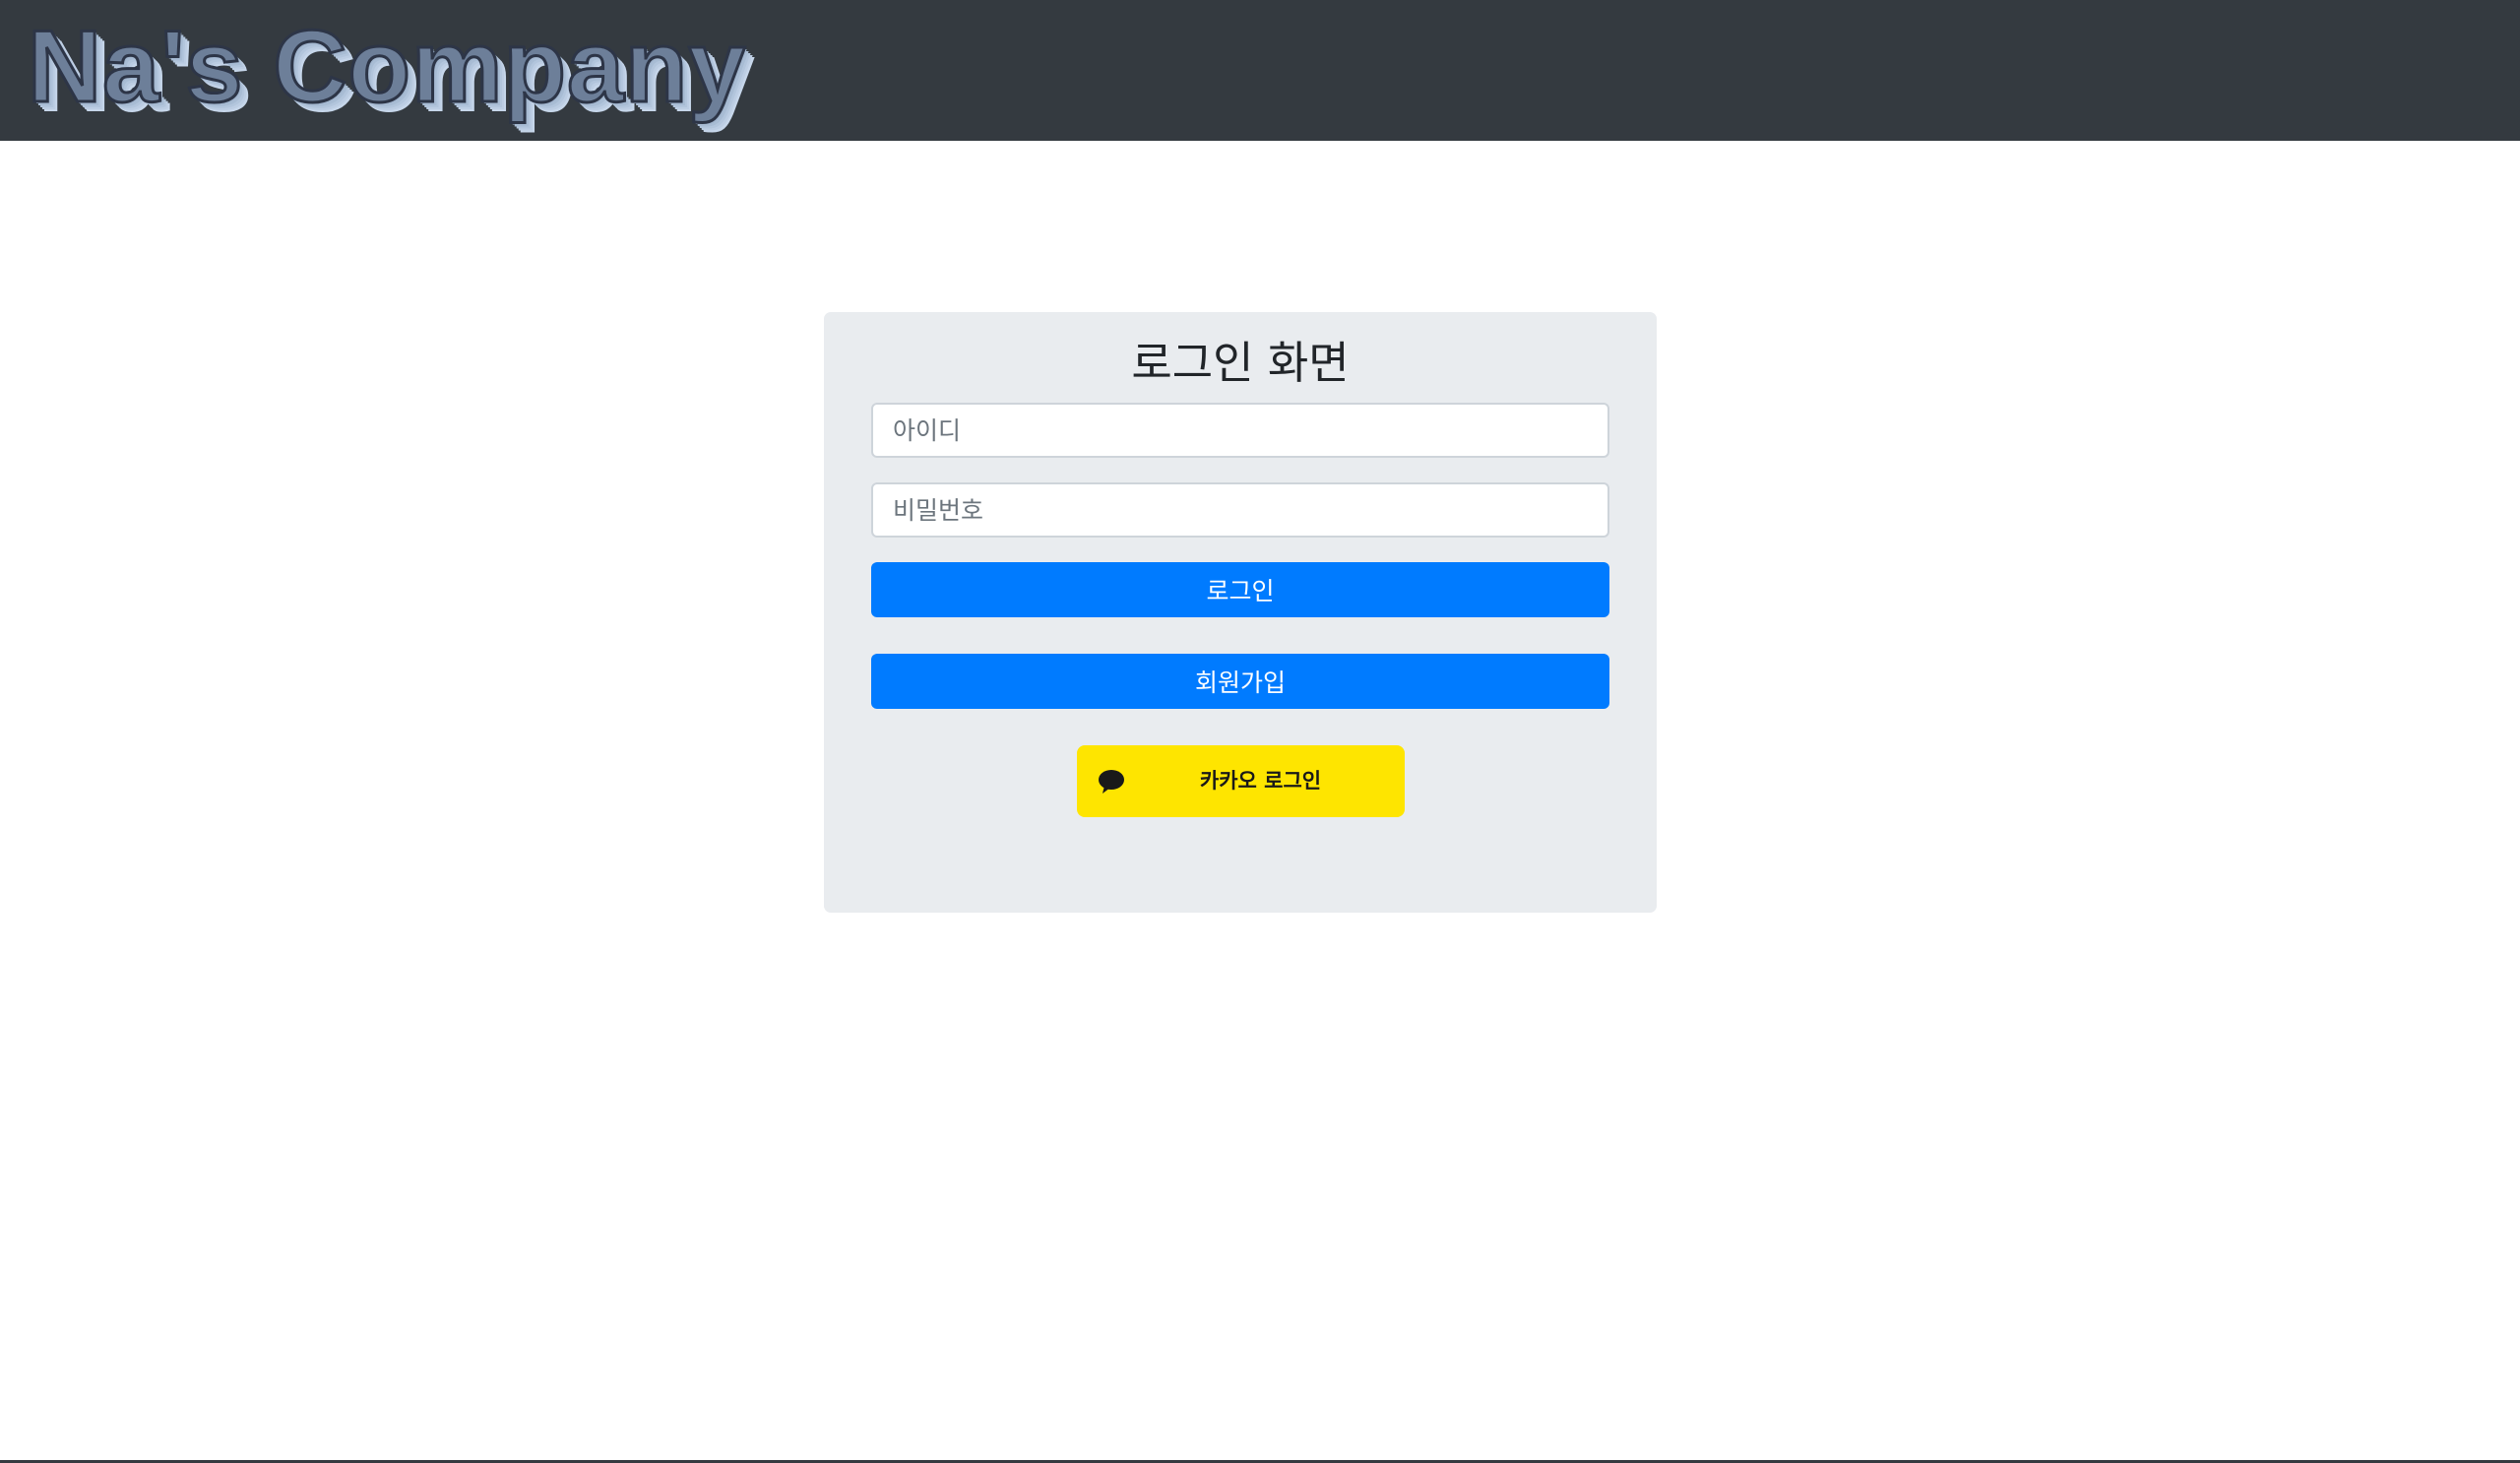 The width and height of the screenshot is (2520, 1463). Describe the element at coordinates (1240, 510) in the screenshot. I see `password-input` at that location.